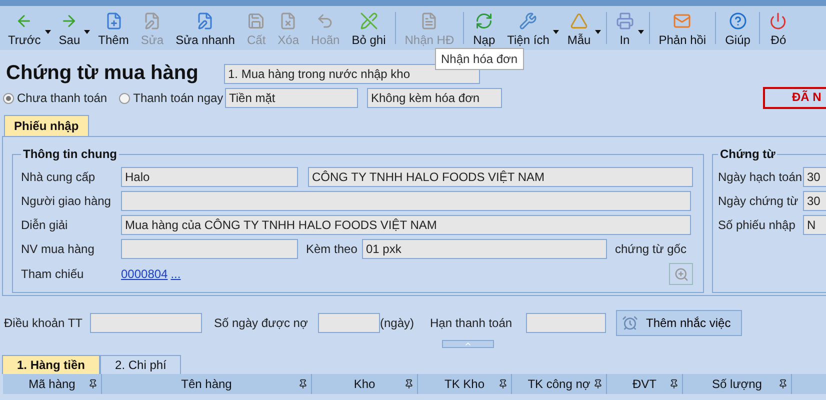  What do you see at coordinates (681, 274) in the screenshot?
I see `magnifier-icon` at bounding box center [681, 274].